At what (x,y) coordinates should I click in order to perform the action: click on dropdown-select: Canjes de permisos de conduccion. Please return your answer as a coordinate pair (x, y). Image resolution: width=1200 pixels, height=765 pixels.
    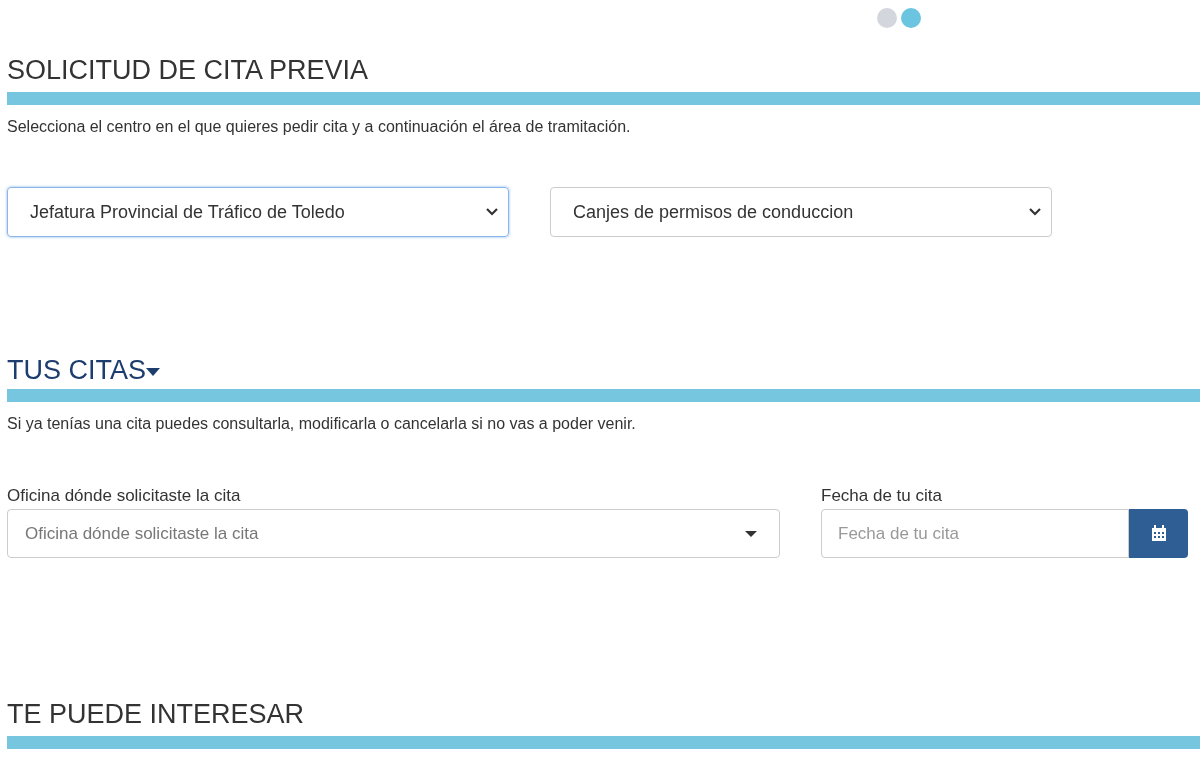
    Looking at the image, I should click on (801, 212).